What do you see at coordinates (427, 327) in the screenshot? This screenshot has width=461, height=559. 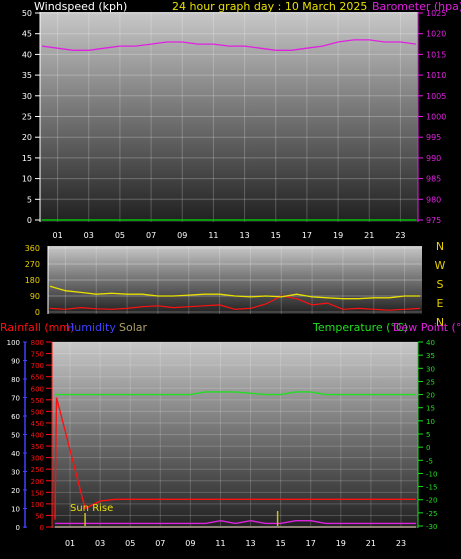 I see `legend-dew-point: Dew Point (°C)` at bounding box center [427, 327].